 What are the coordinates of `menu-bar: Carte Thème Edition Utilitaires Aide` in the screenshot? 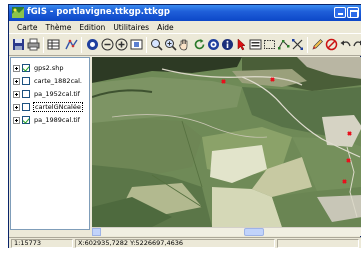 It's located at (185, 27).